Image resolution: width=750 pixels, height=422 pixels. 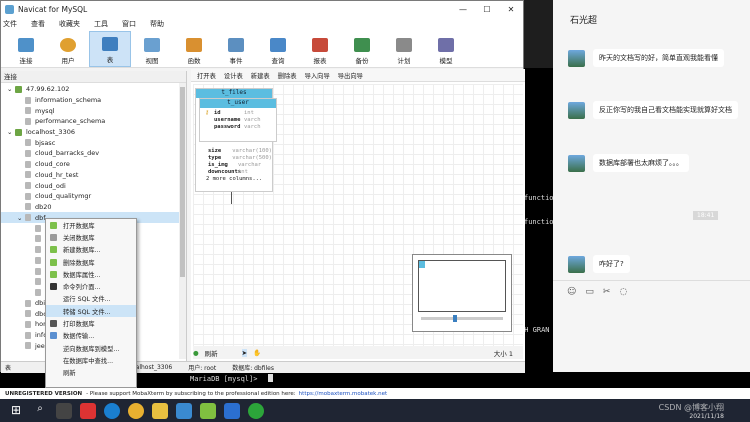 I want to click on context-menu-item: 关闭数据库, so click(x=91, y=237).